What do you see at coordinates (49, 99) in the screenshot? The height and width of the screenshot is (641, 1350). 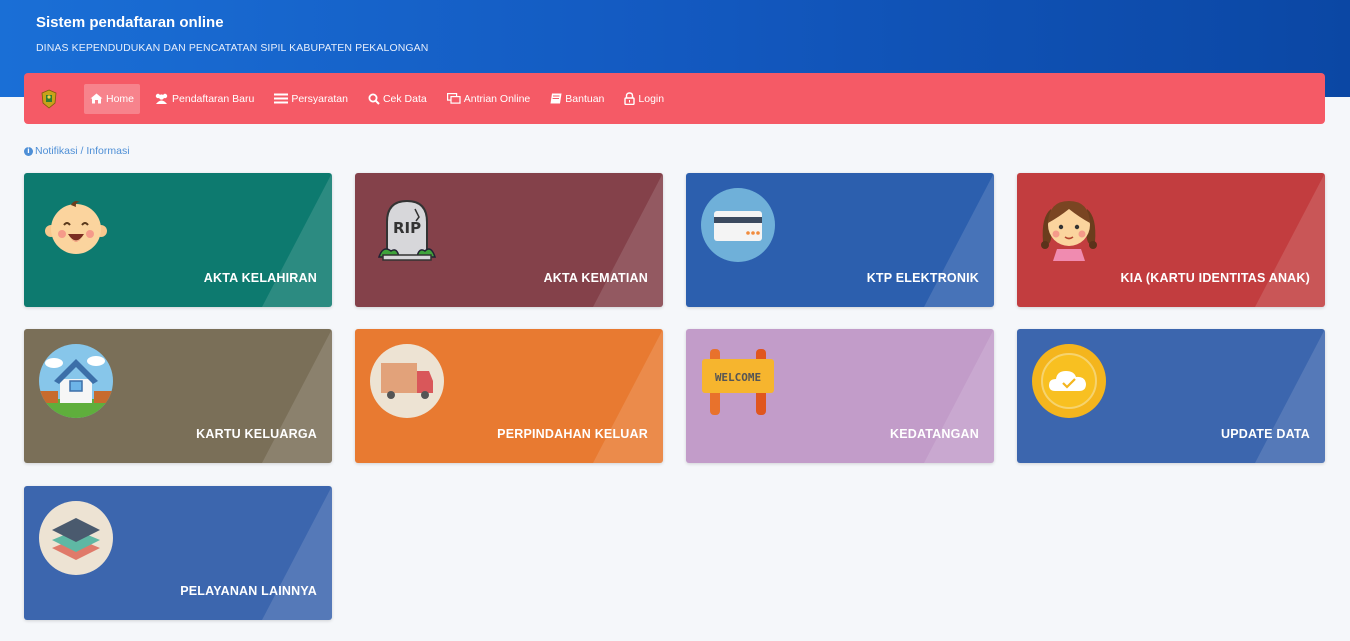 I see `logo-icon` at bounding box center [49, 99].